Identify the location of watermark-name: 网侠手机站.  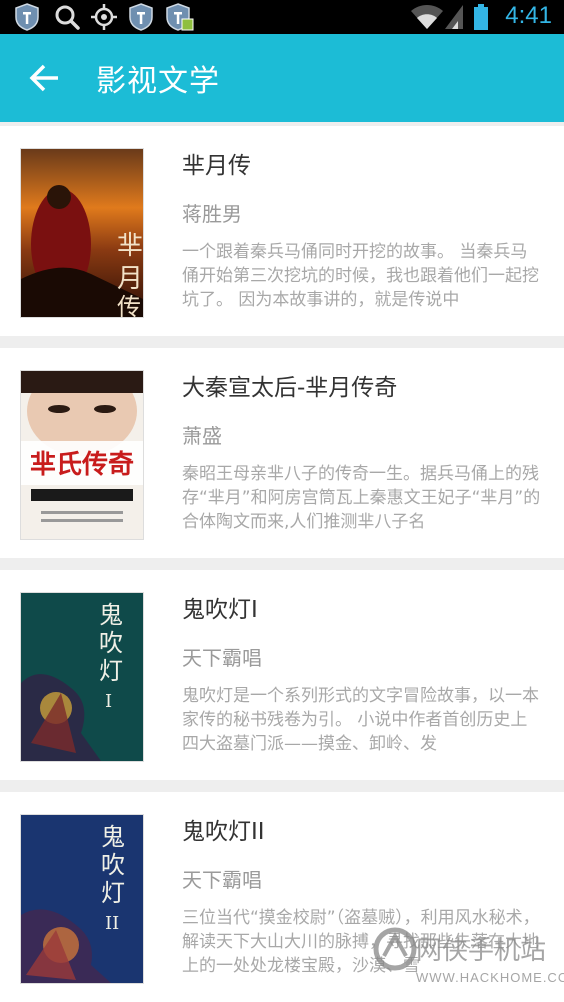
(481, 951).